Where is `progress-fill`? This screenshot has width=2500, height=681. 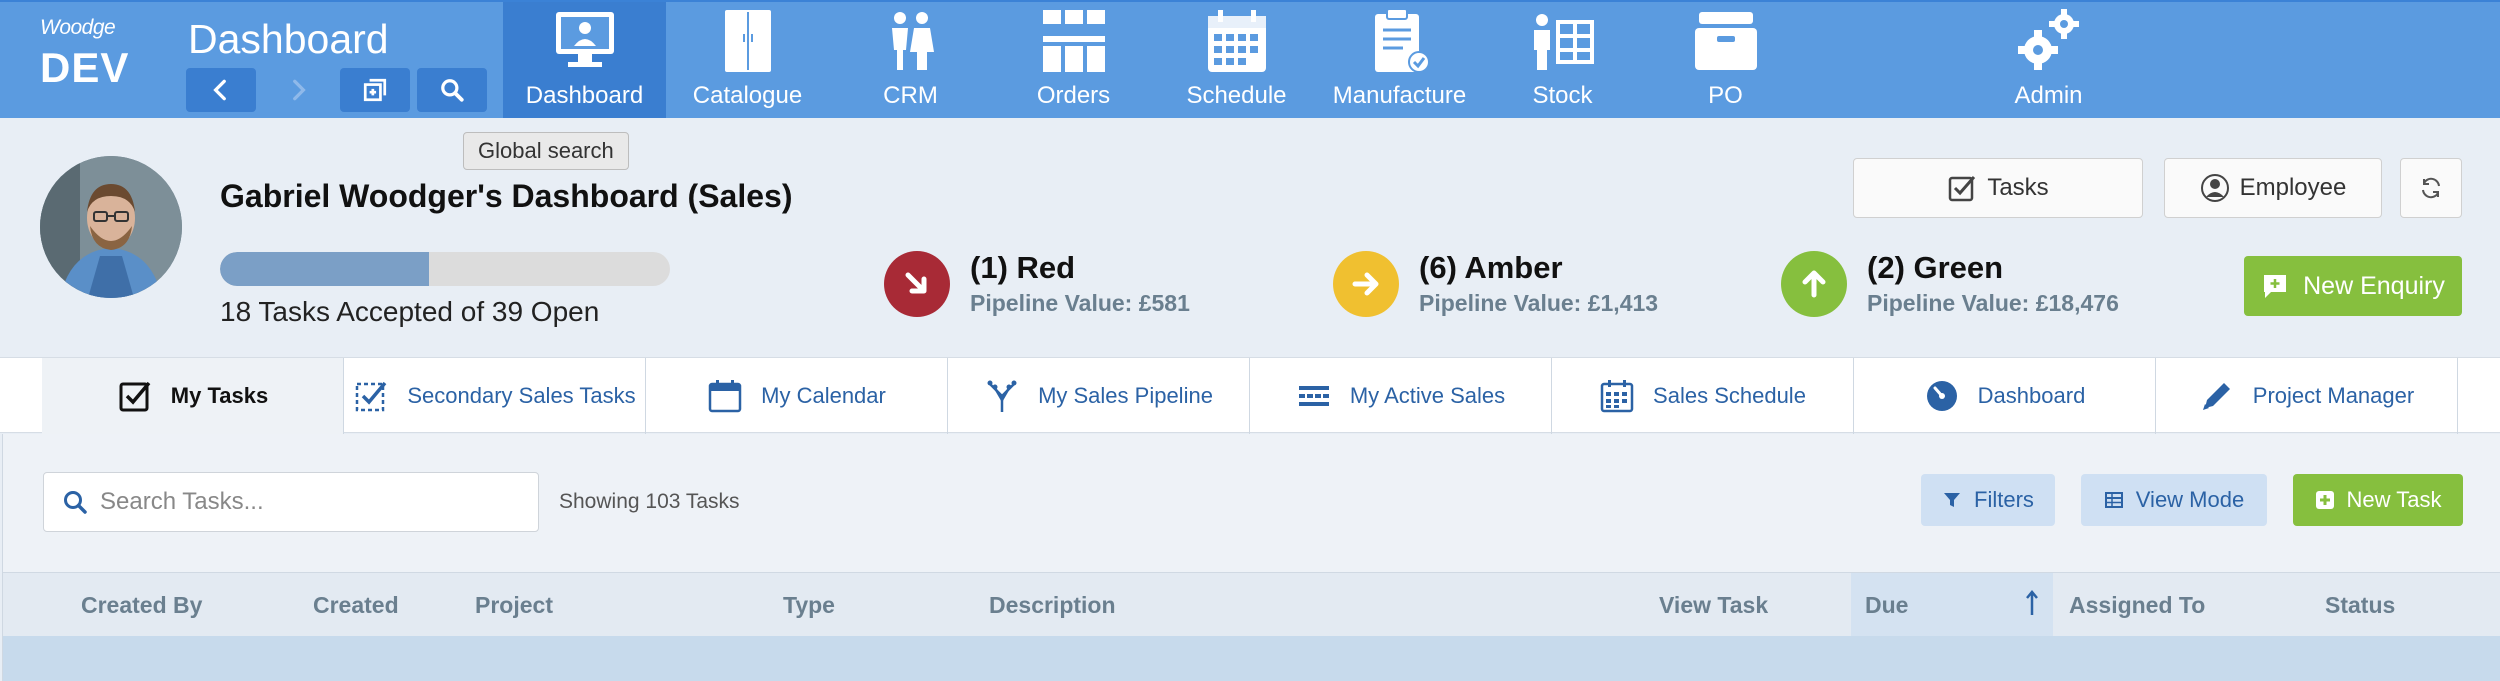
progress-fill is located at coordinates (325, 269).